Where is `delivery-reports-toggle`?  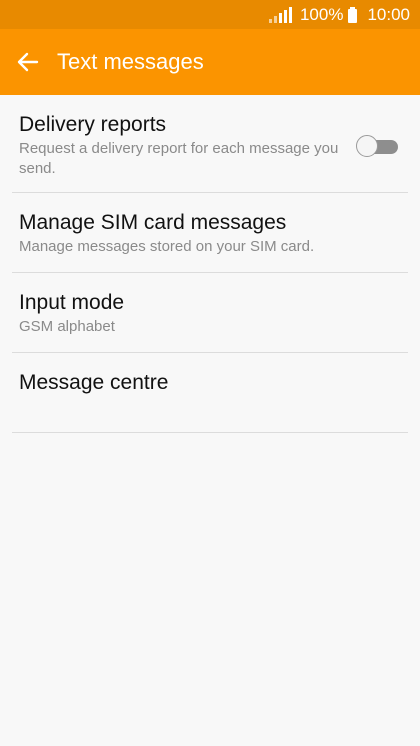
delivery-reports-toggle is located at coordinates (378, 146).